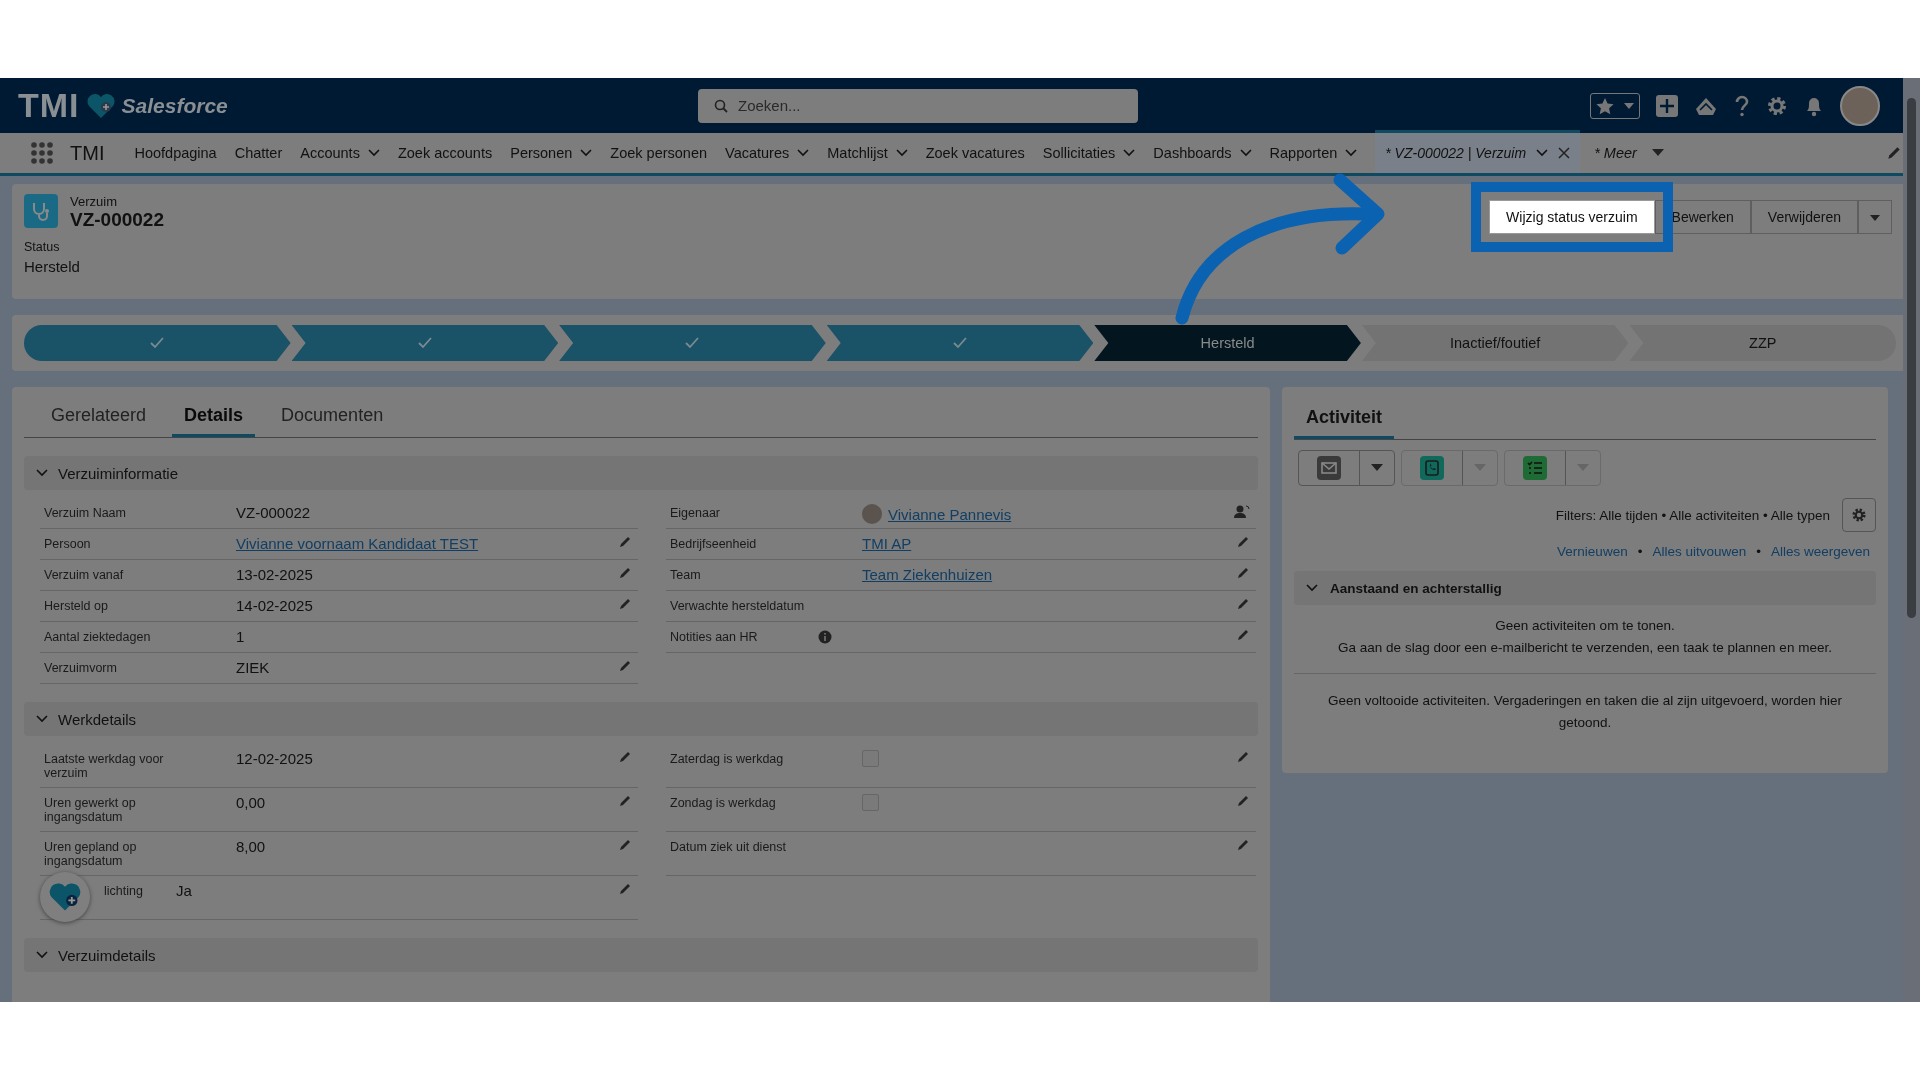 The height and width of the screenshot is (1080, 1920). Describe the element at coordinates (1742, 105) in the screenshot. I see `help-icon` at that location.